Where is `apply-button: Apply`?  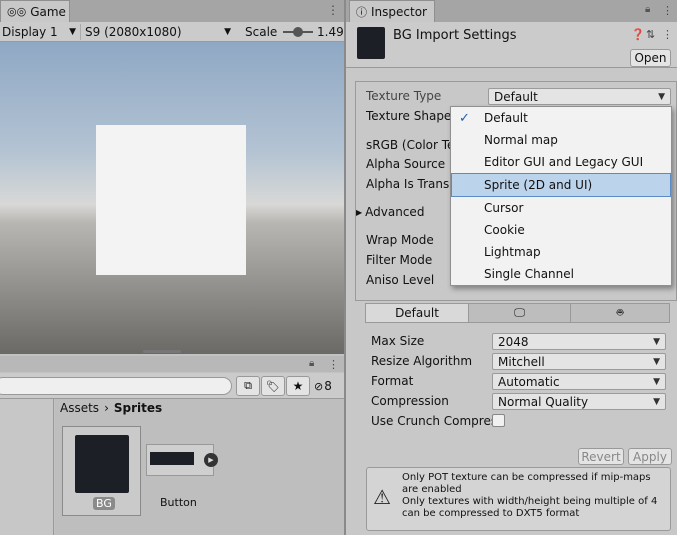
apply-button: Apply is located at coordinates (650, 456).